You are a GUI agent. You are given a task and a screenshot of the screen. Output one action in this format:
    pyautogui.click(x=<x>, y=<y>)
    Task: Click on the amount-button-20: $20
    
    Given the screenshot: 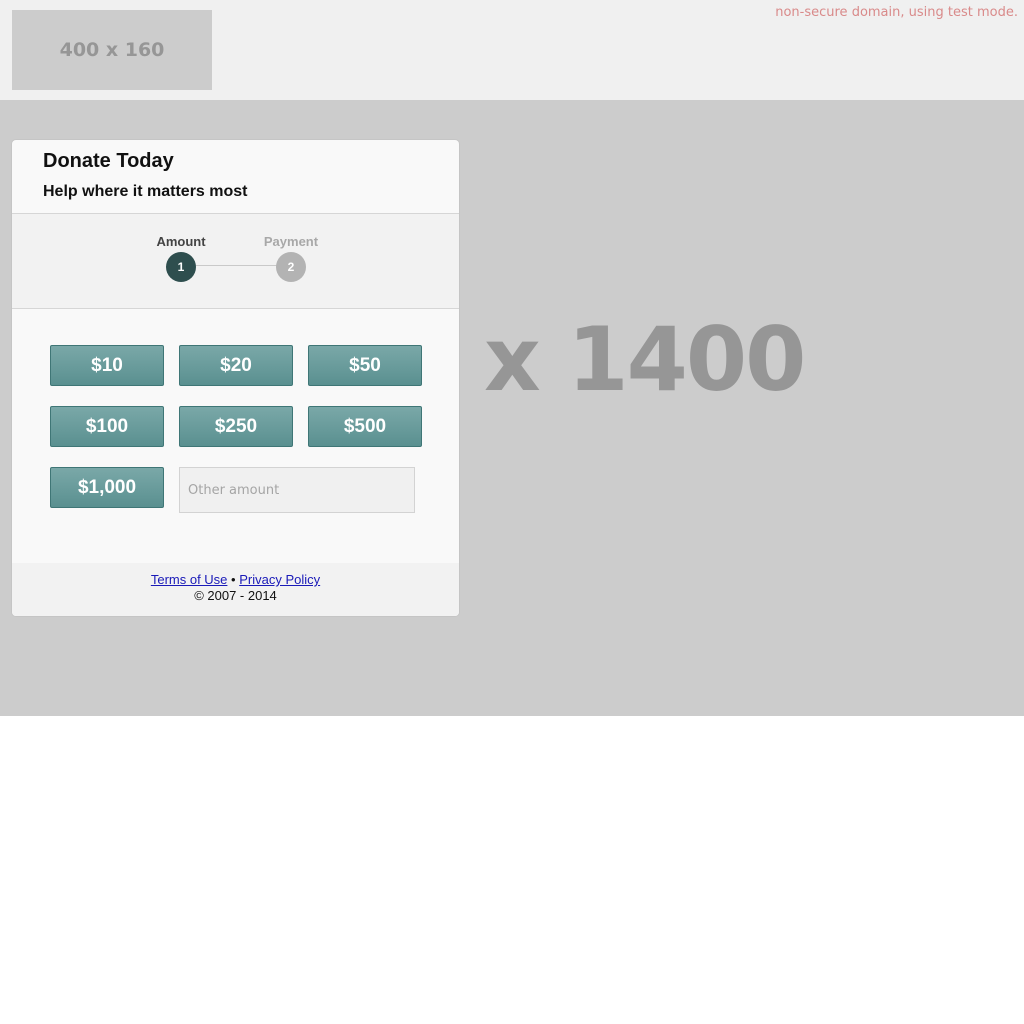 What is the action you would take?
    pyautogui.click(x=236, y=365)
    